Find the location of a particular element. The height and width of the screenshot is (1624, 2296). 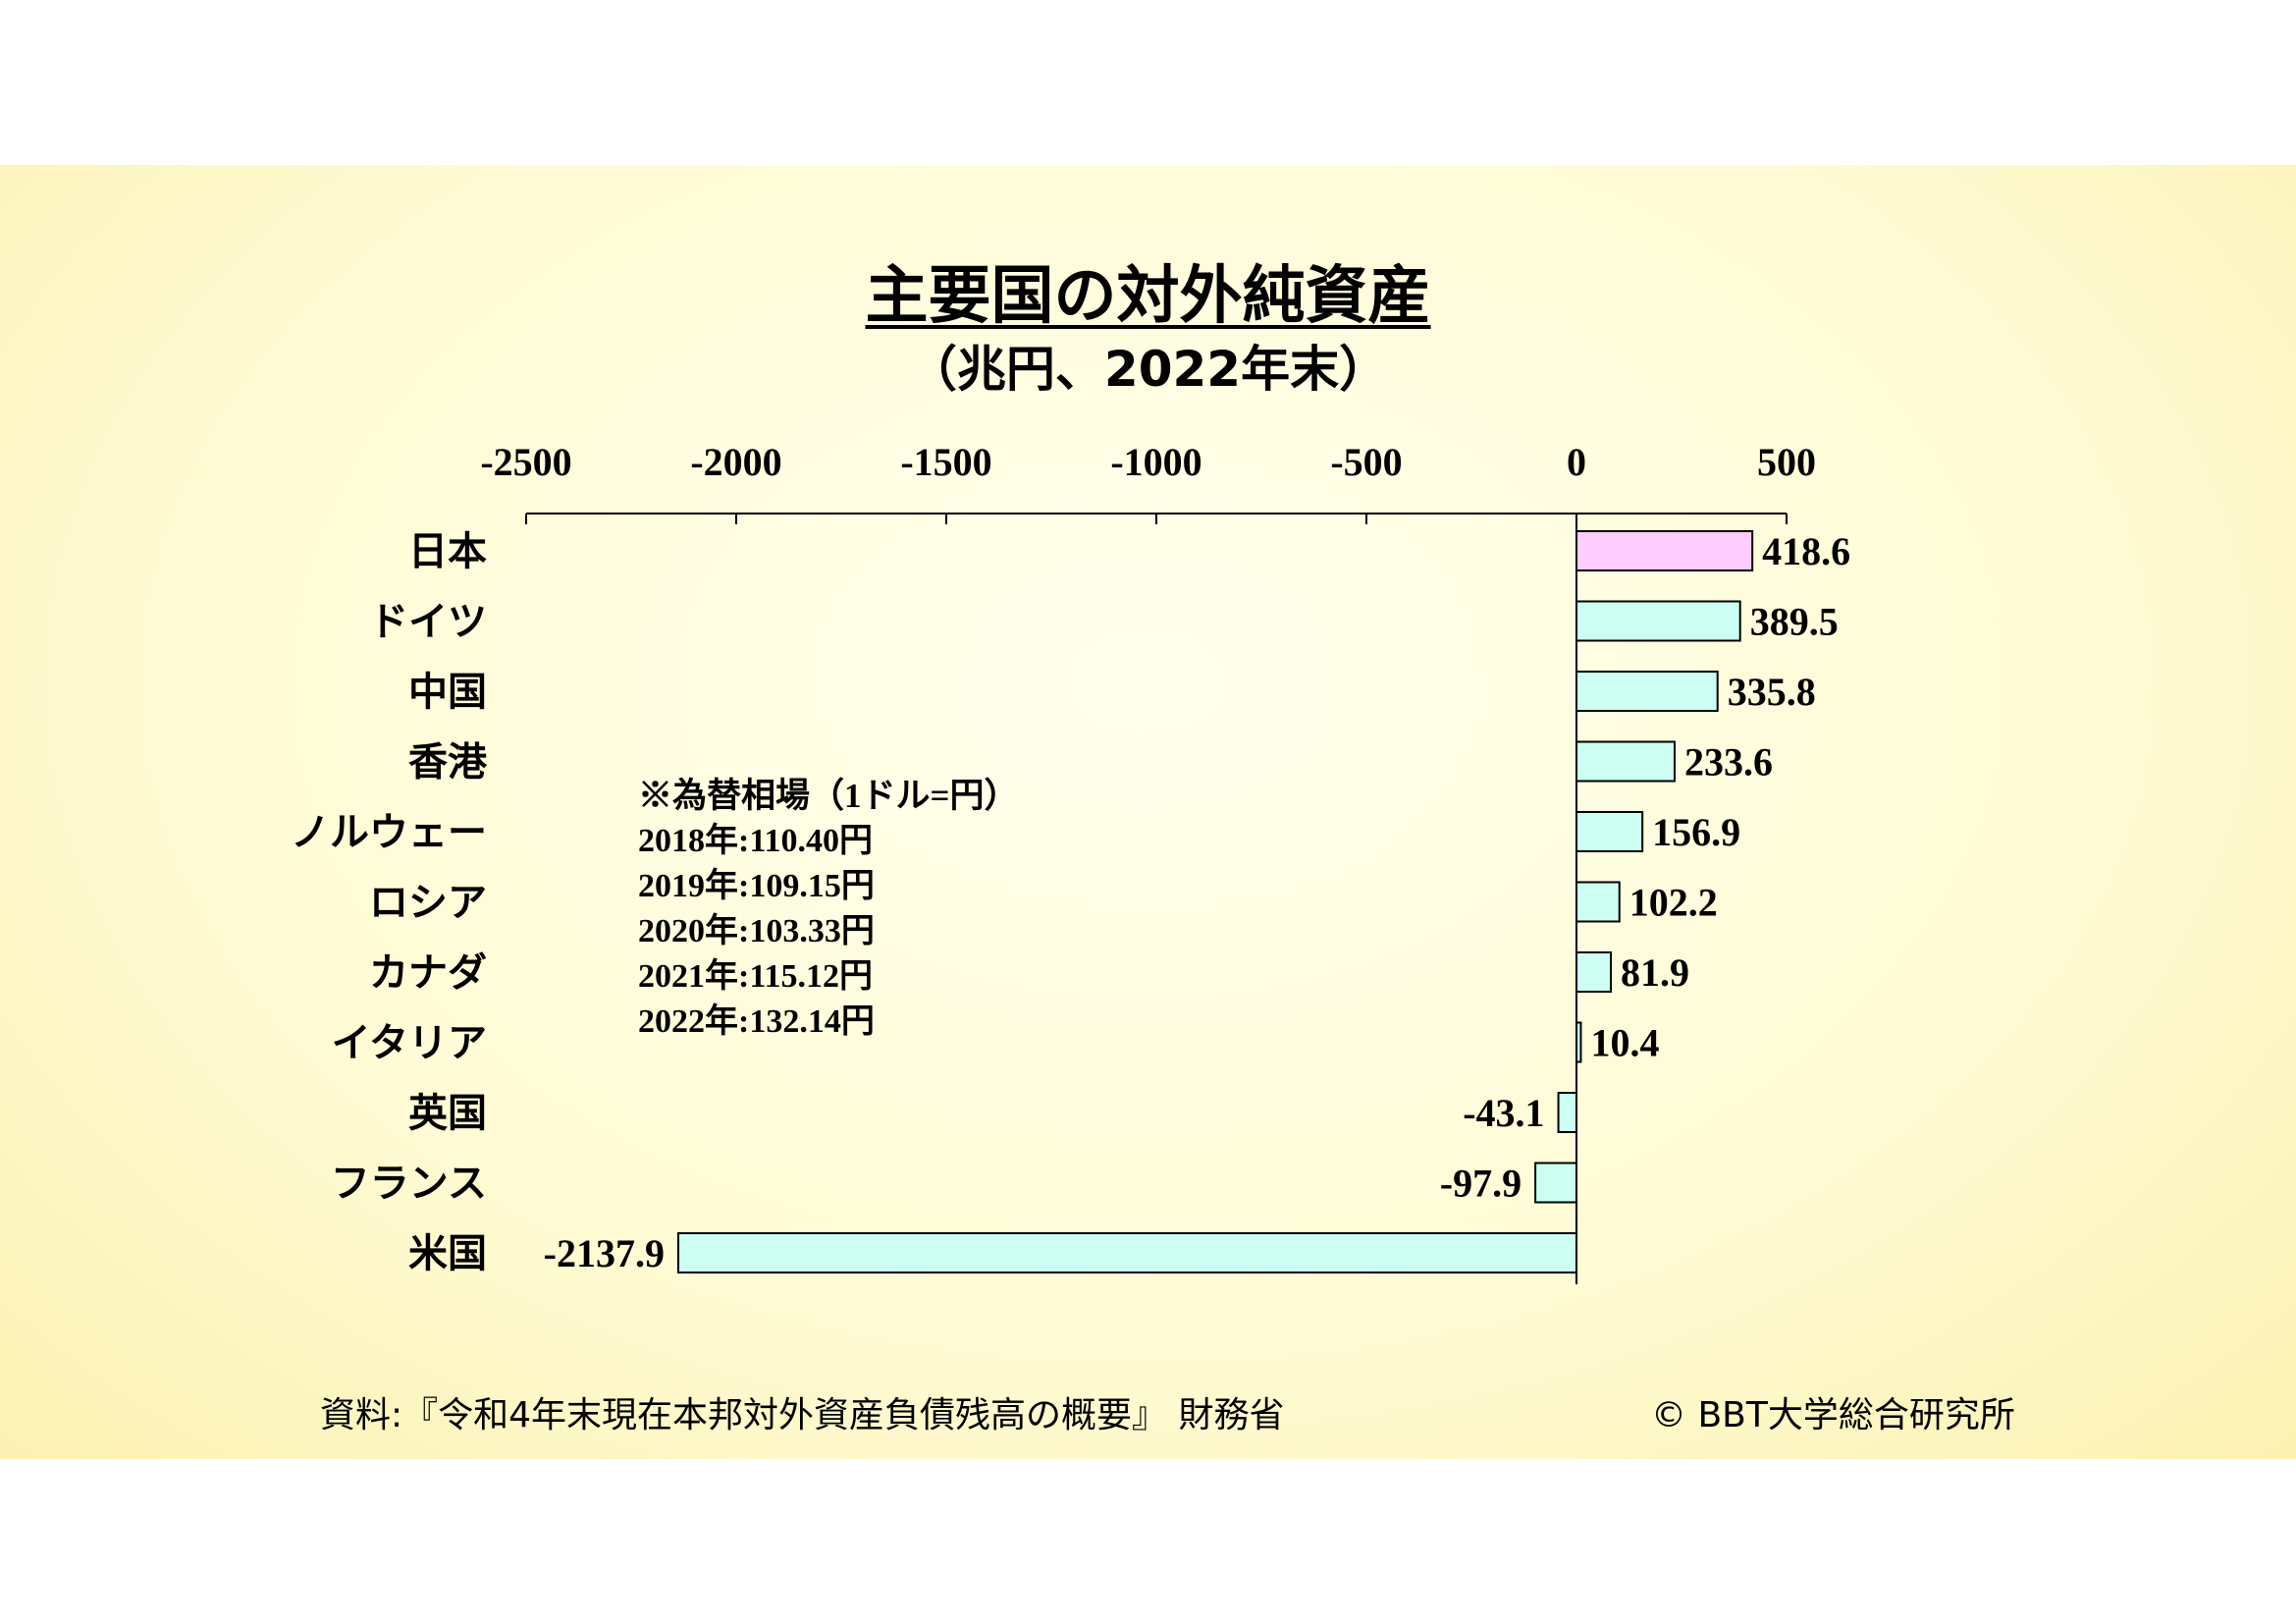

note-line: 2021年:115.12円 is located at coordinates (755, 976).